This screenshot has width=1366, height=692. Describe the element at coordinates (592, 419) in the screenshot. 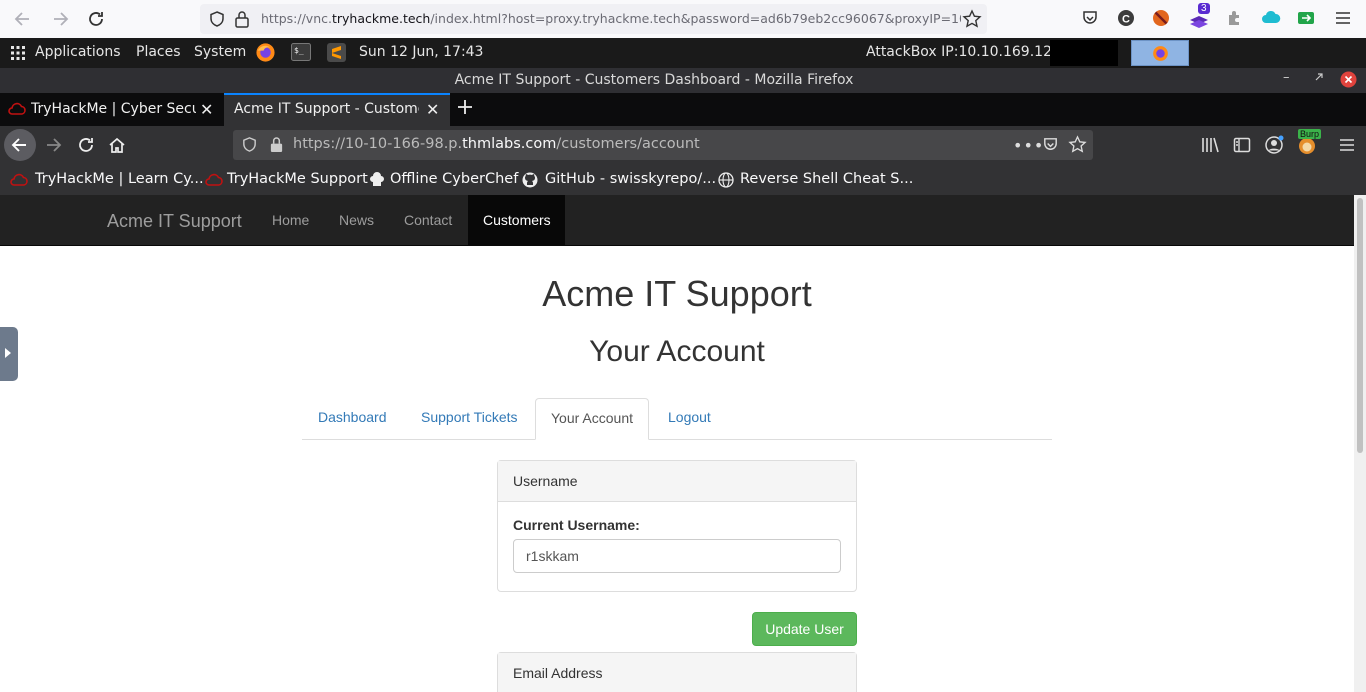

I see `tab-your-account: Your Account` at that location.